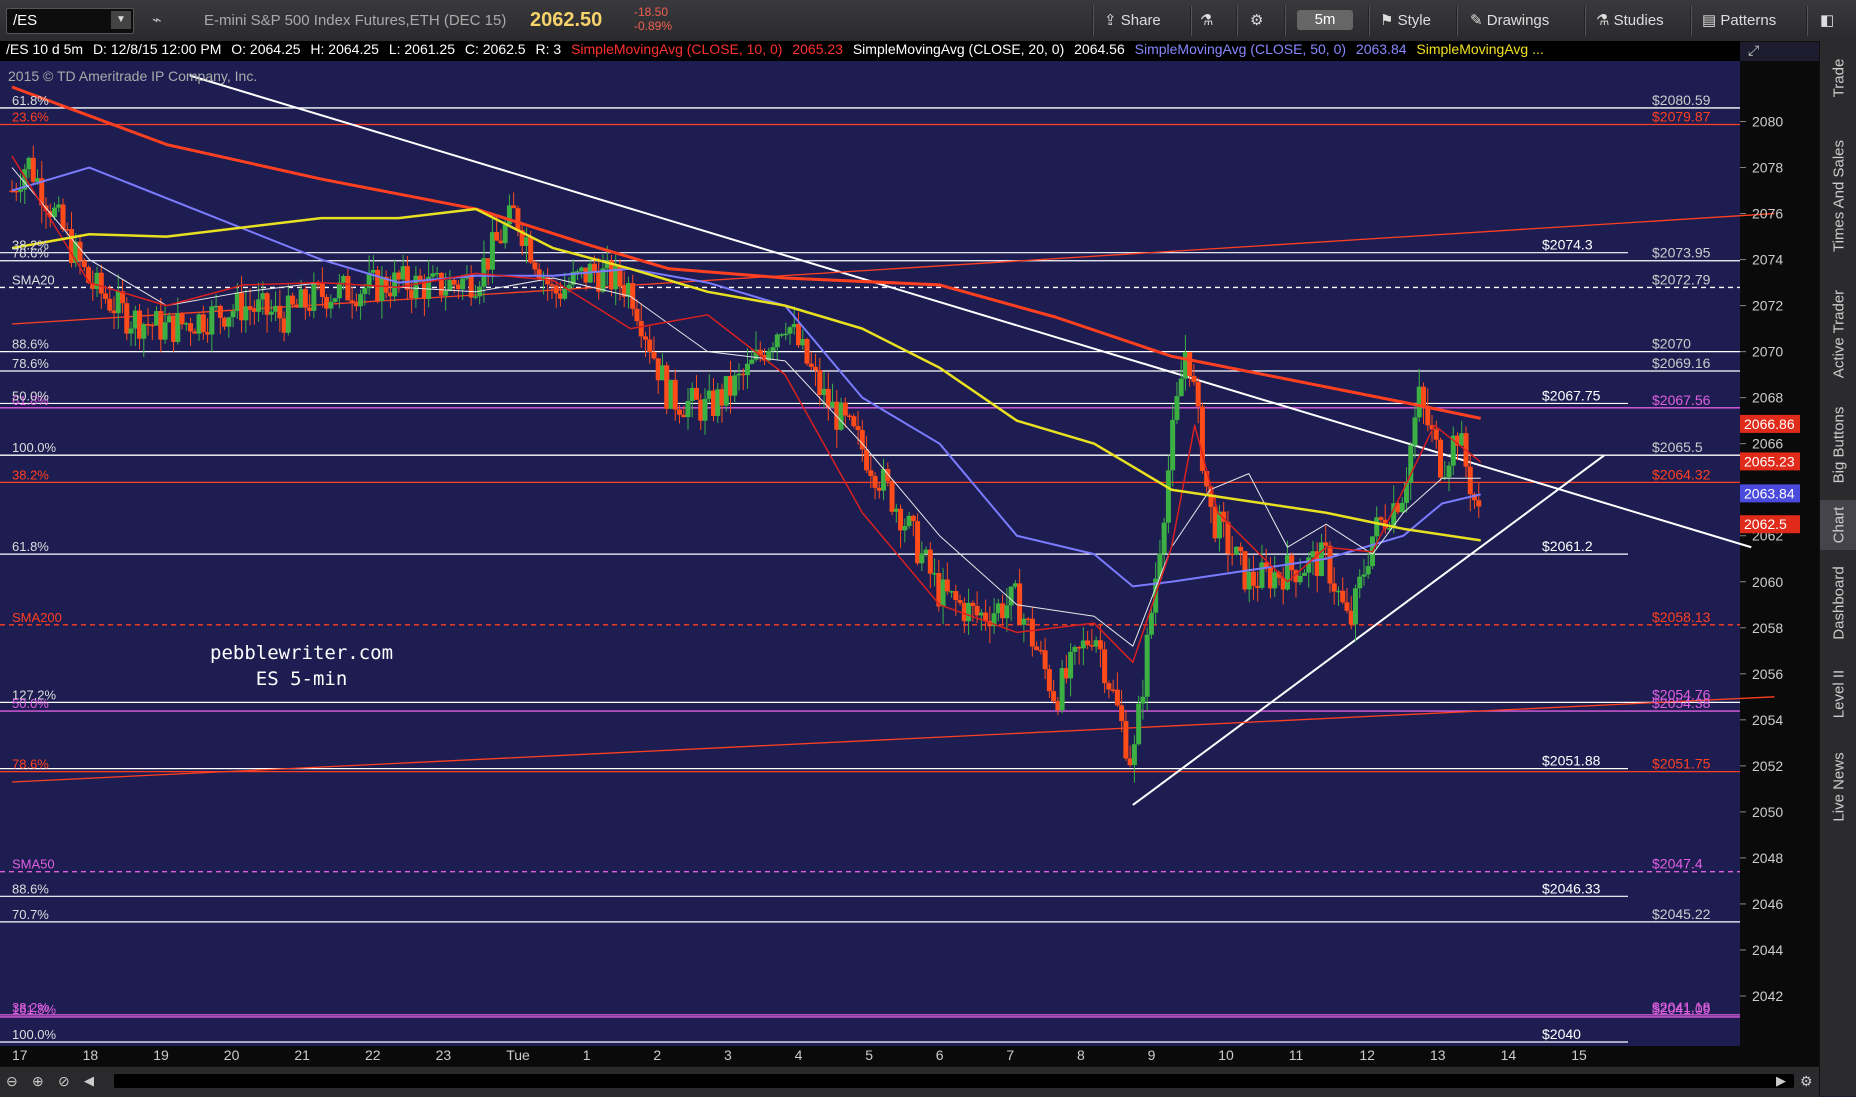 This screenshot has height=1097, width=1856. What do you see at coordinates (34, 1034) in the screenshot?
I see `level-left-label: 100.0%` at bounding box center [34, 1034].